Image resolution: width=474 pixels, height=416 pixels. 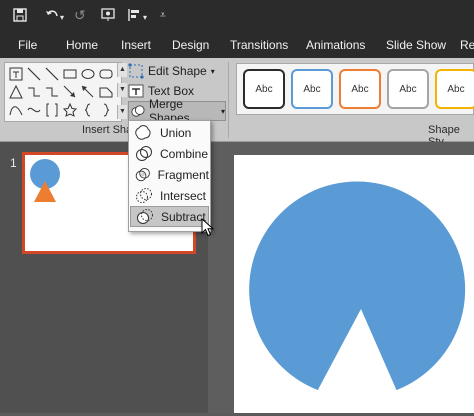 I want to click on merge-shapes-button: Merge Shapes ▾, so click(x=177, y=111).